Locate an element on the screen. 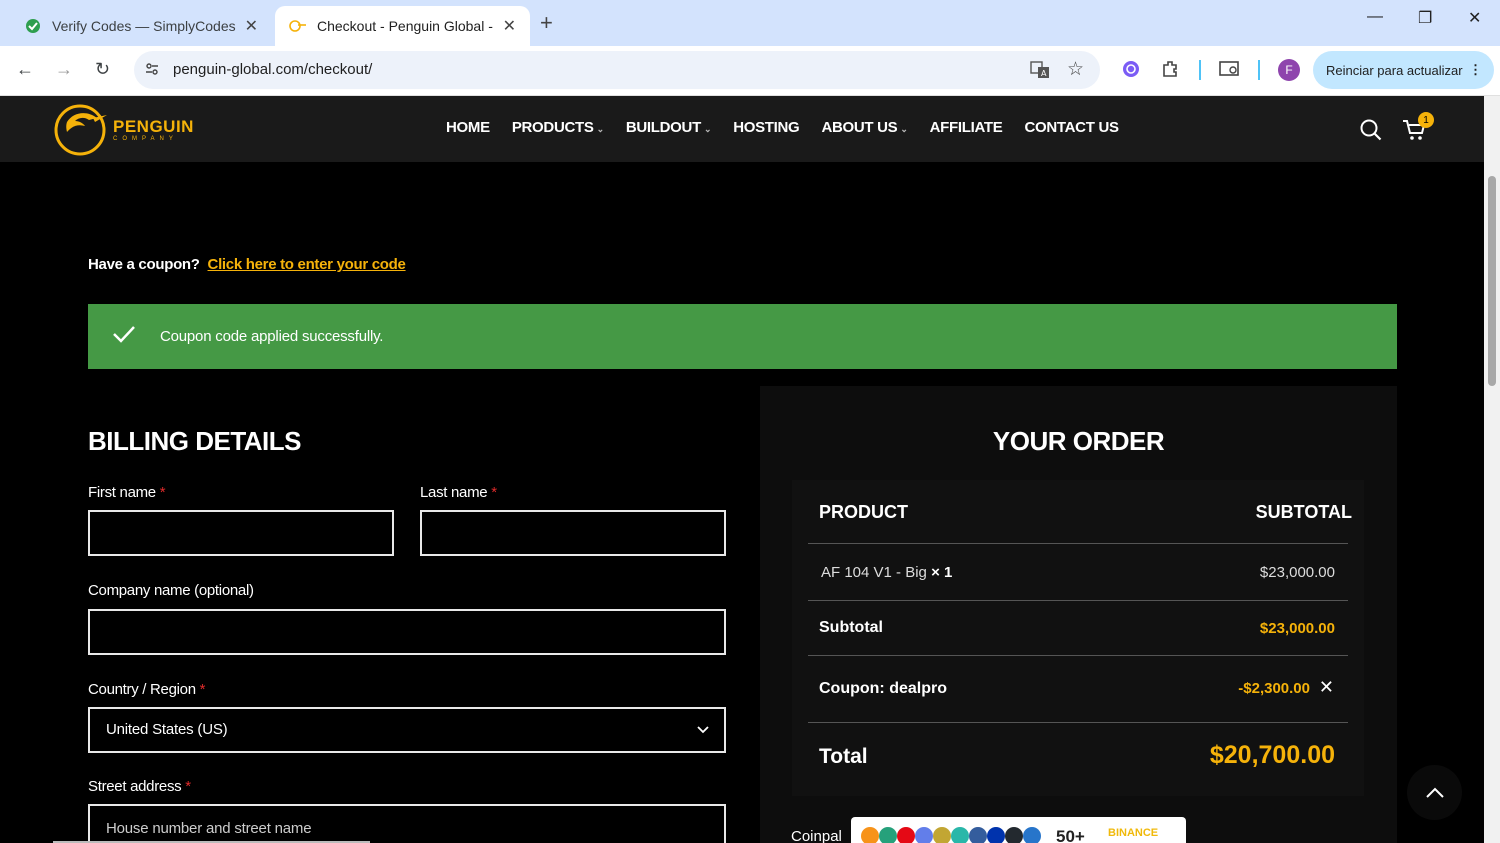  menu-item-products: PRODUCTS ⌄ is located at coordinates (558, 127).